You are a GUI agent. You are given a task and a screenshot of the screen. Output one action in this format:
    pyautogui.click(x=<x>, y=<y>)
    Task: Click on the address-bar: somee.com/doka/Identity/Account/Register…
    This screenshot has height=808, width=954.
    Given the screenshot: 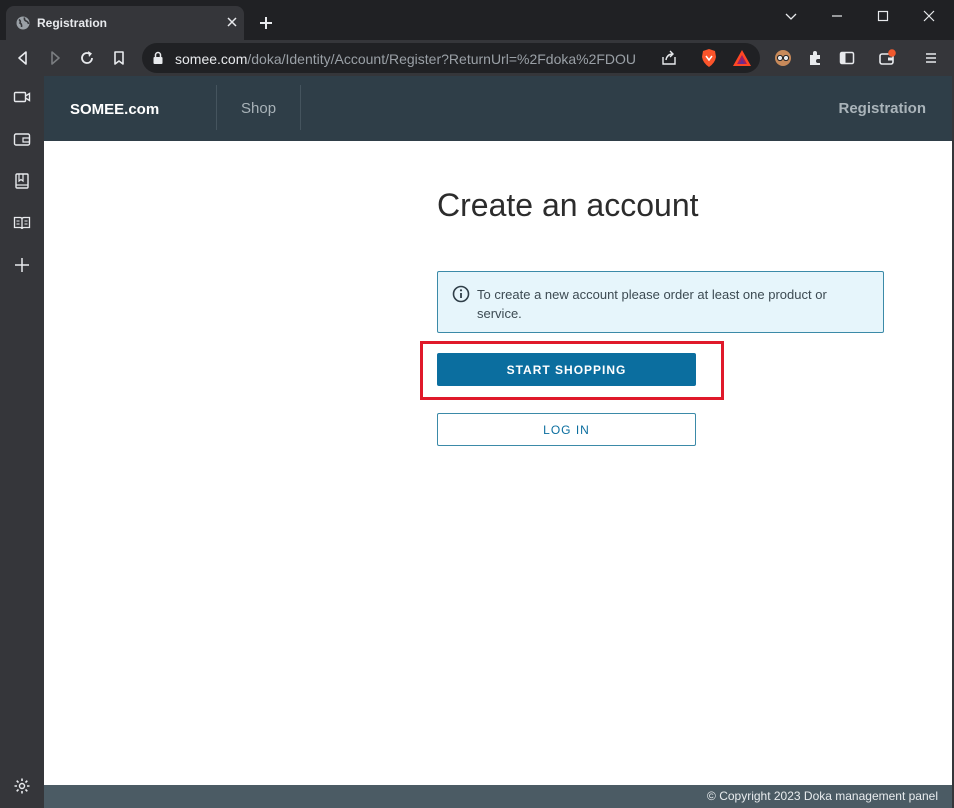 What is the action you would take?
    pyautogui.click(x=451, y=58)
    